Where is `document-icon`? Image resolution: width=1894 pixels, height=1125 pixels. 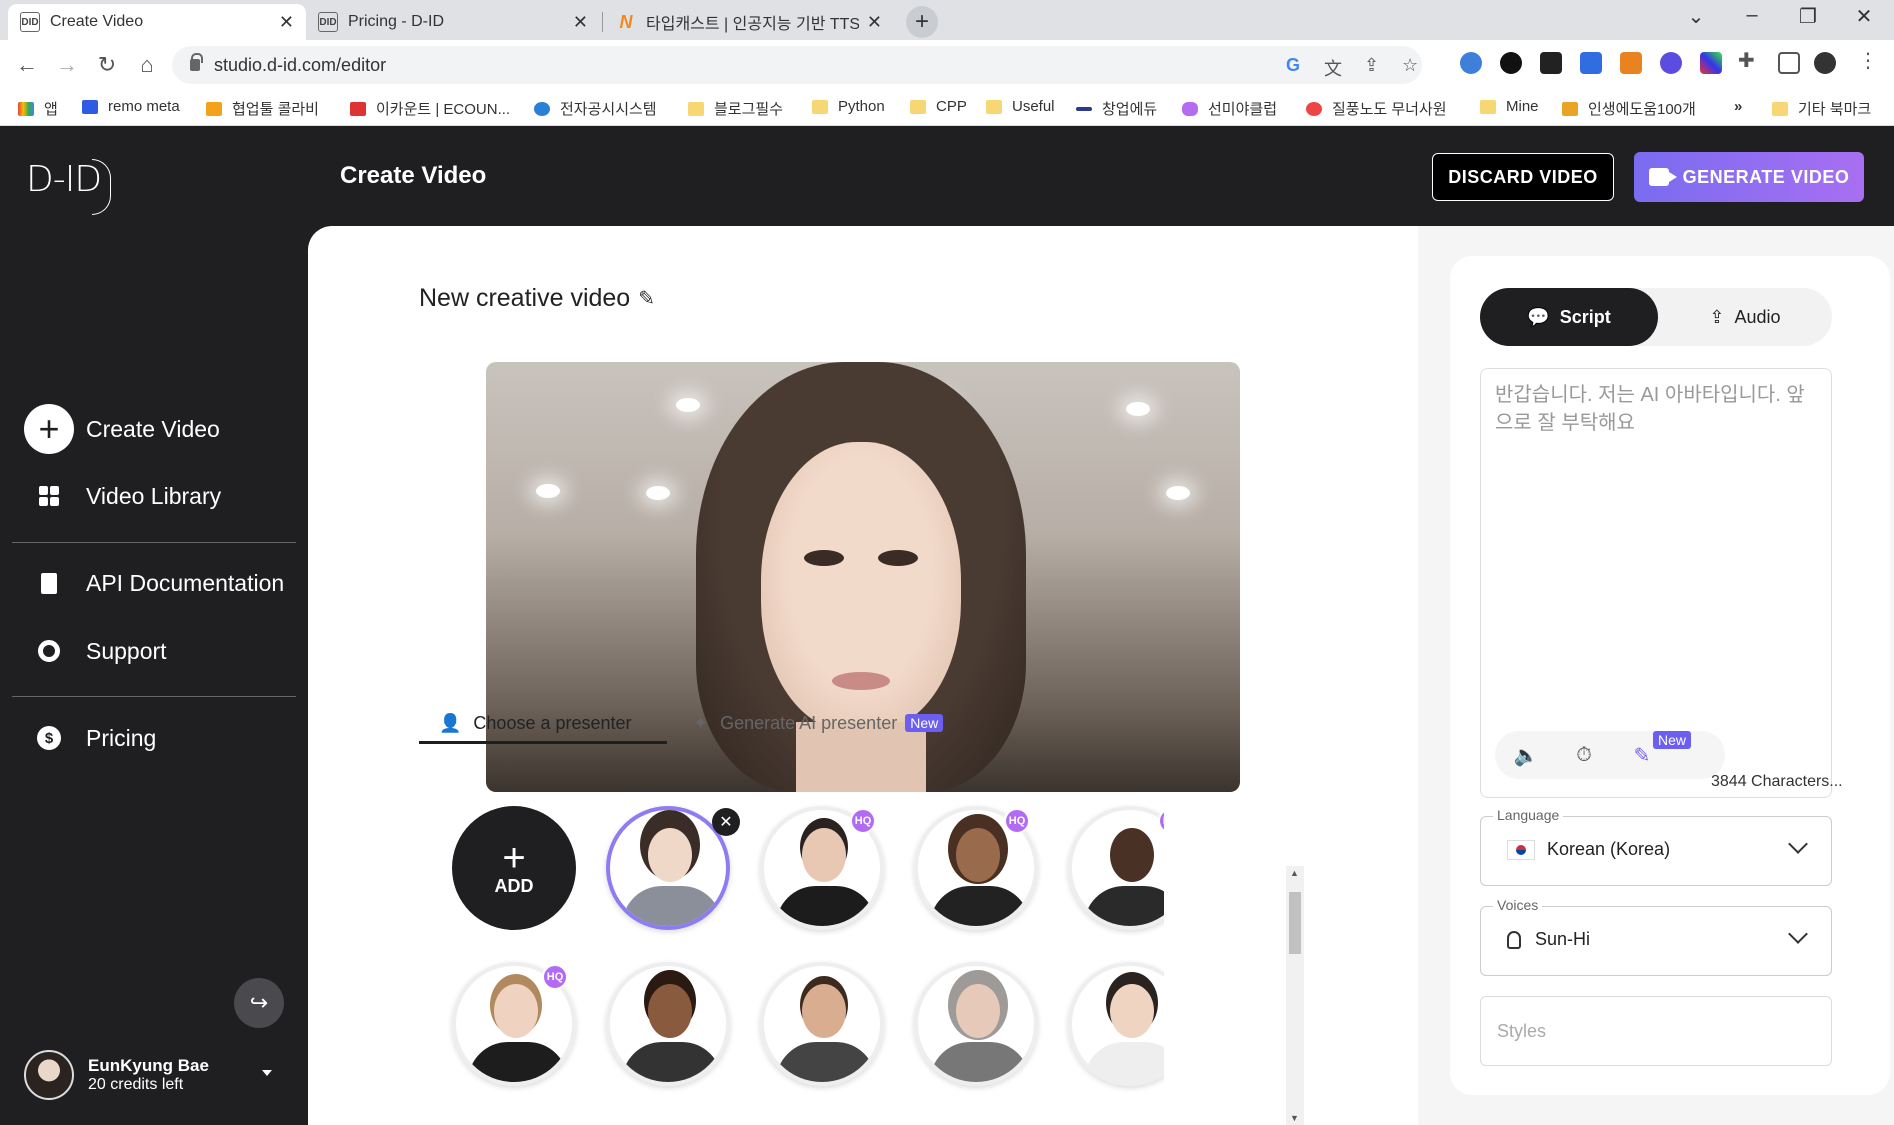
document-icon is located at coordinates (49, 583).